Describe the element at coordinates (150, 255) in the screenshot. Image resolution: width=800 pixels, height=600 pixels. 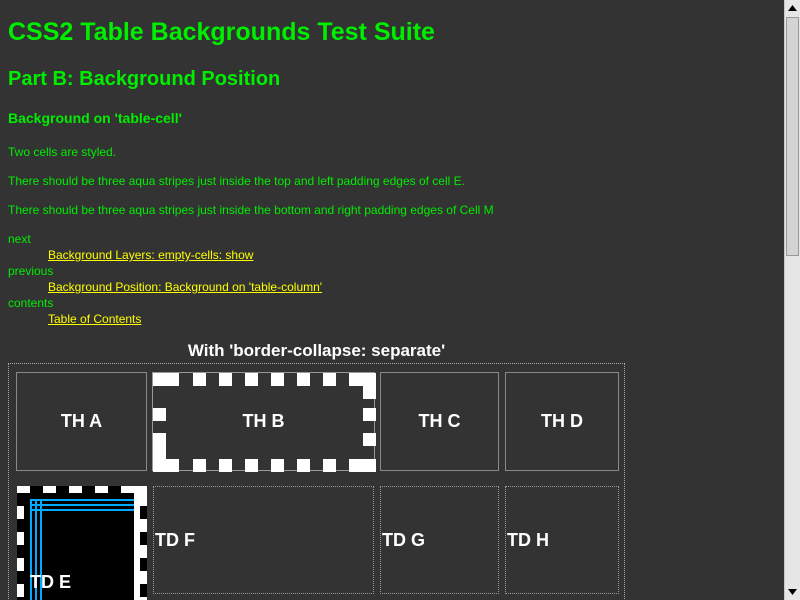
I see `nav-next-link: Background Layers: empty-cells: show` at that location.